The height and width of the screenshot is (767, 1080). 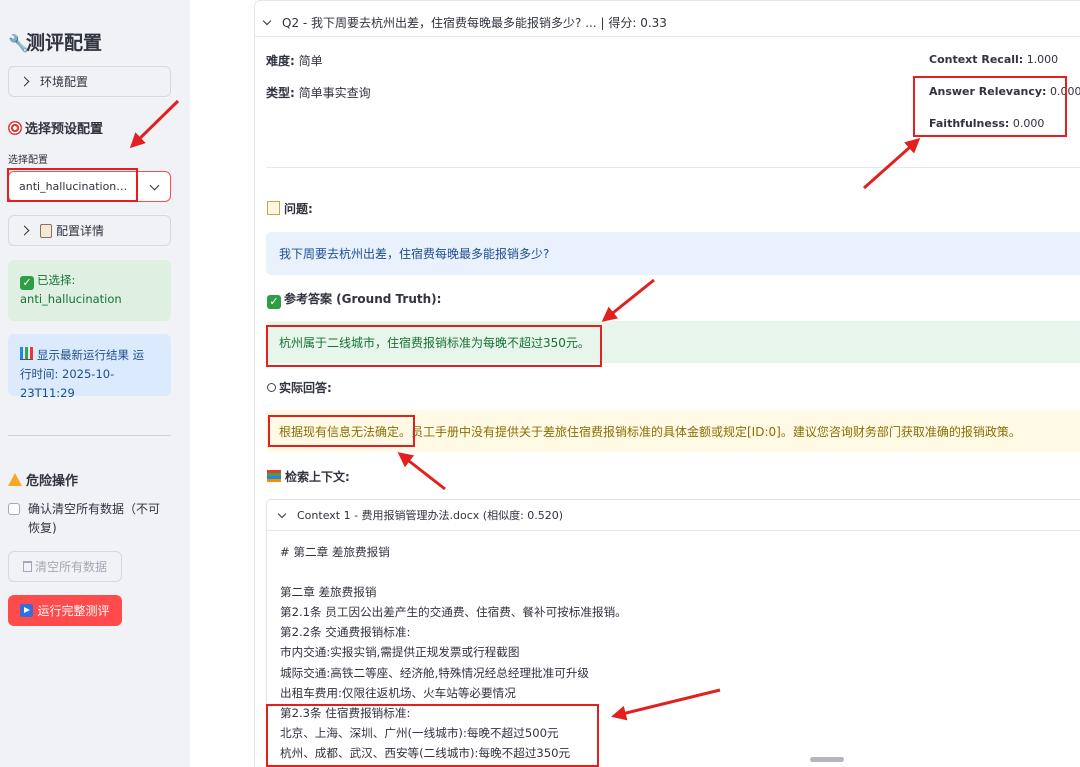 What do you see at coordinates (628, 300) in the screenshot?
I see `arrow-to-reference` at bounding box center [628, 300].